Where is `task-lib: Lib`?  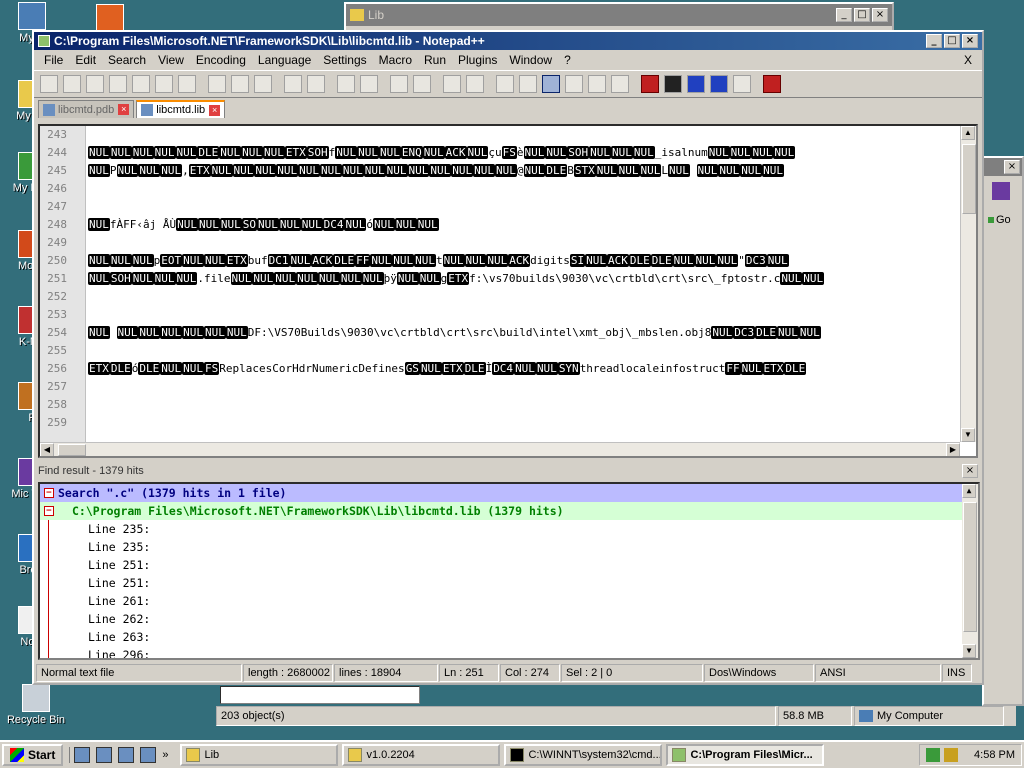
task-lib: Lib is located at coordinates (259, 755).